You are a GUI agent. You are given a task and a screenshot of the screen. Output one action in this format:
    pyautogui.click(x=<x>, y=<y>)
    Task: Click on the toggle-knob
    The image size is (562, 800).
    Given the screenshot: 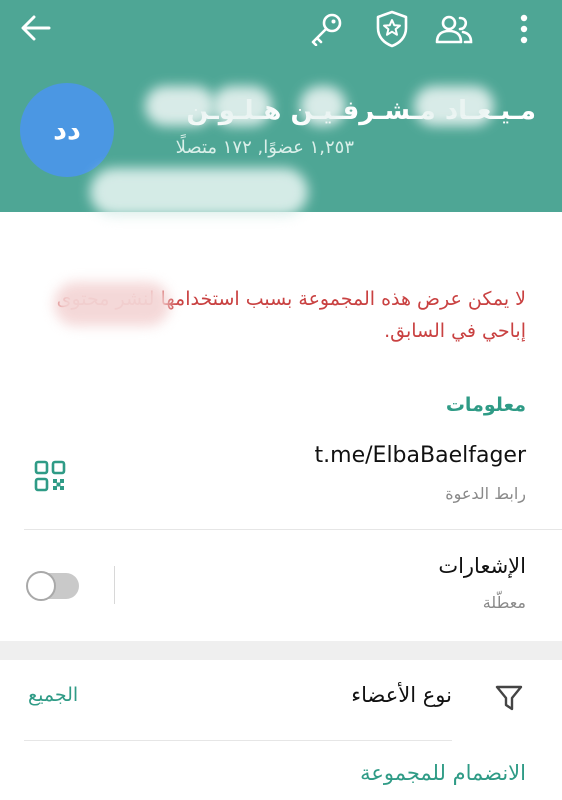 What is the action you would take?
    pyautogui.click(x=41, y=586)
    